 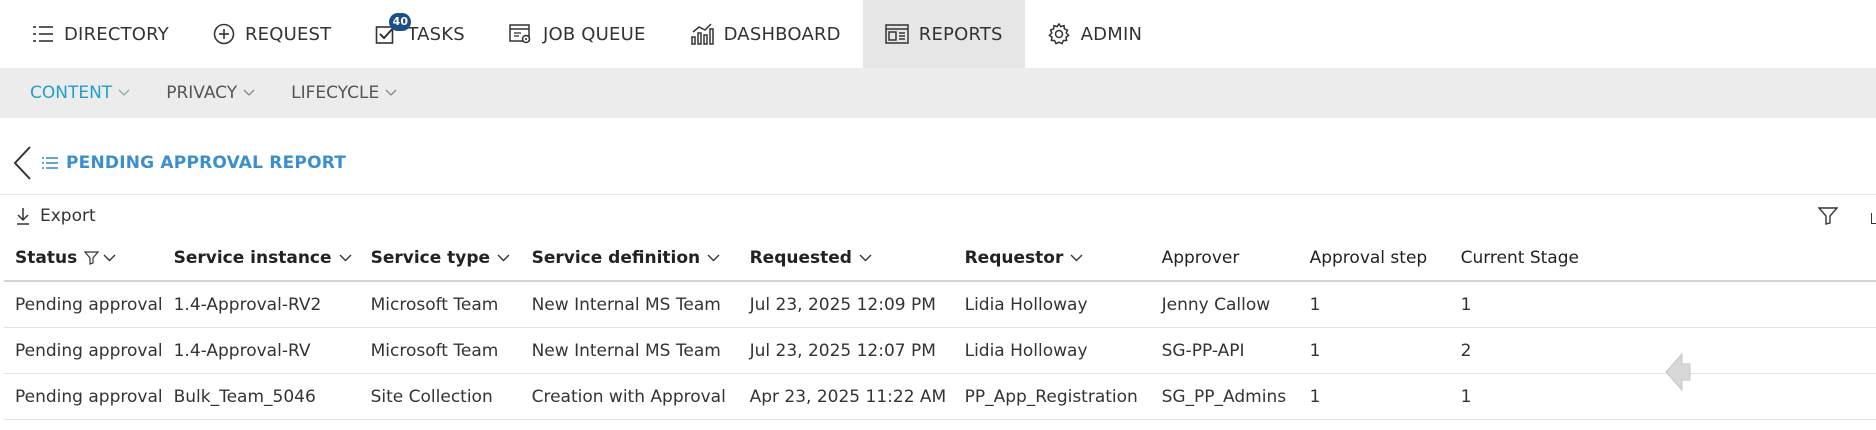 I want to click on report-icon, so click(x=897, y=34).